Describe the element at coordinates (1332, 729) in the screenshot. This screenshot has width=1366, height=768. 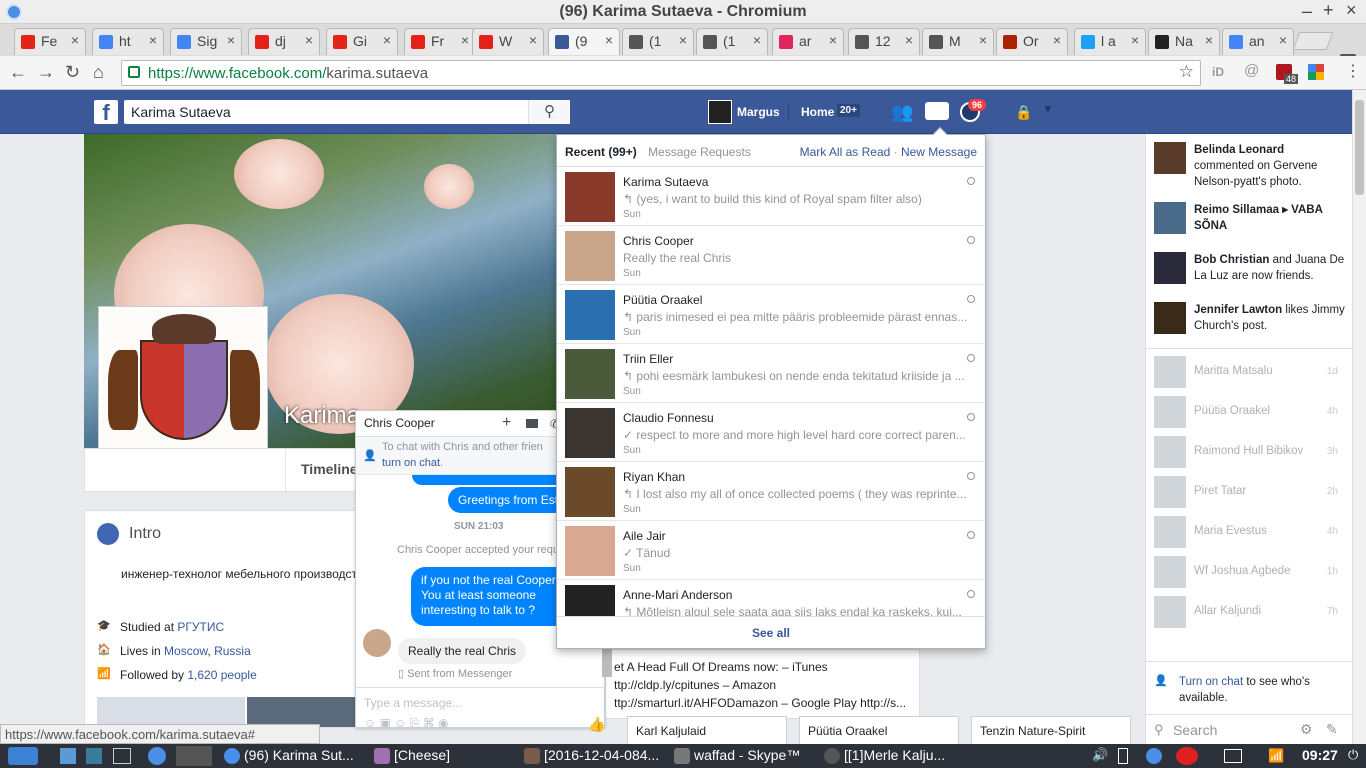
I see `compose-icon: ✎` at that location.